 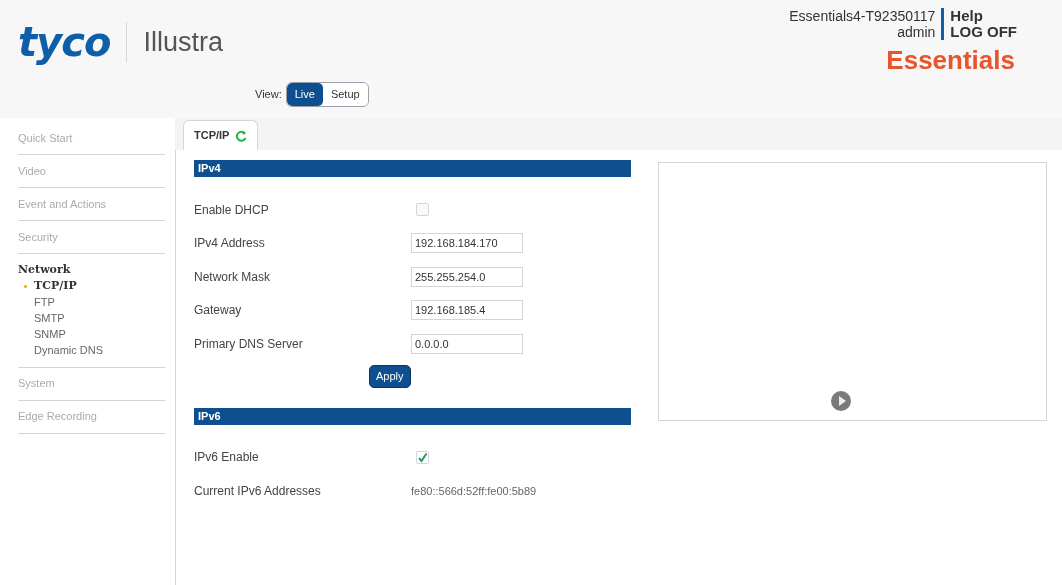 What do you see at coordinates (218, 311) in the screenshot?
I see `field-label: Gateway` at bounding box center [218, 311].